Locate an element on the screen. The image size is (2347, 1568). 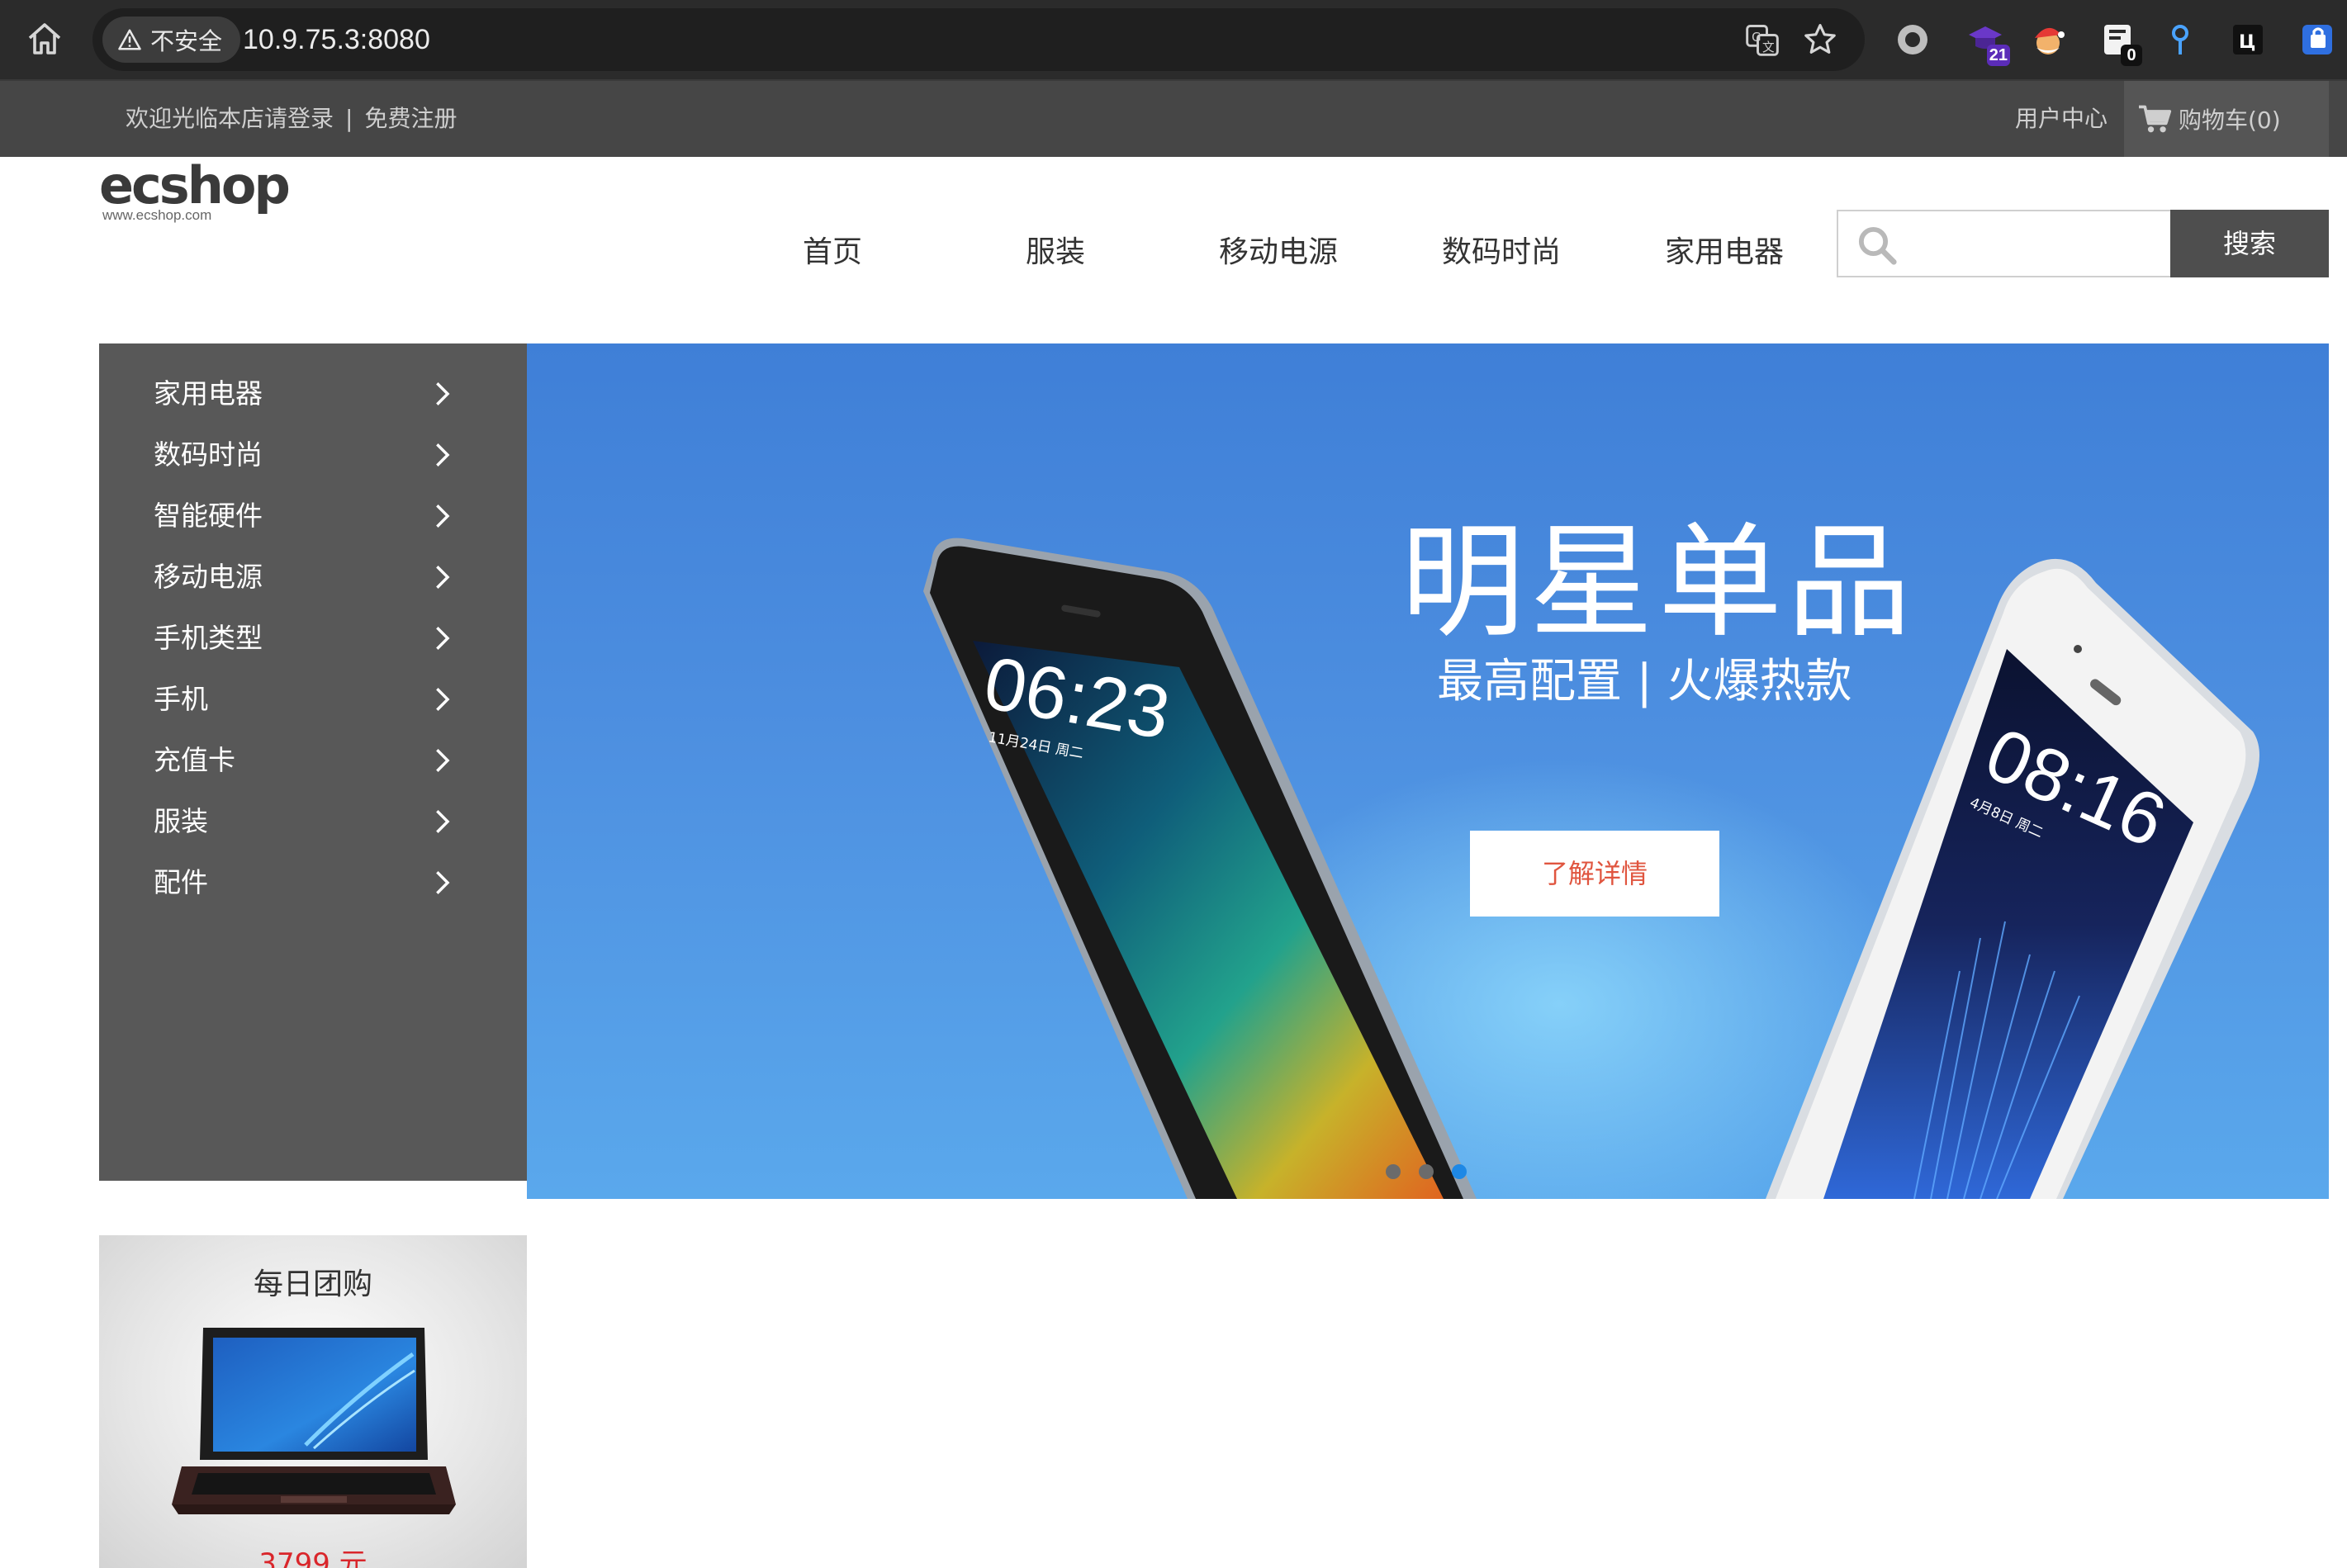
category-item: 充值卡 is located at coordinates (313, 760).